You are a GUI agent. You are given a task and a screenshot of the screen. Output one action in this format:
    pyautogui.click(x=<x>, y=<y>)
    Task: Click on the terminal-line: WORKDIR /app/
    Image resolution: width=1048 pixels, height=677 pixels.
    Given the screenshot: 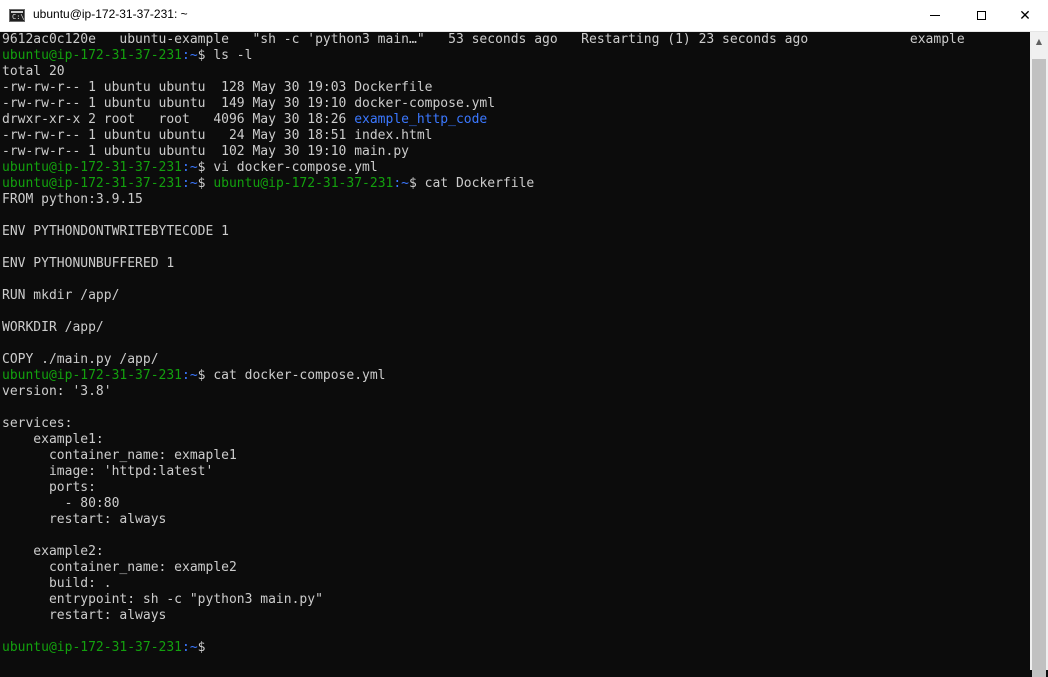 What is the action you would take?
    pyautogui.click(x=53, y=328)
    